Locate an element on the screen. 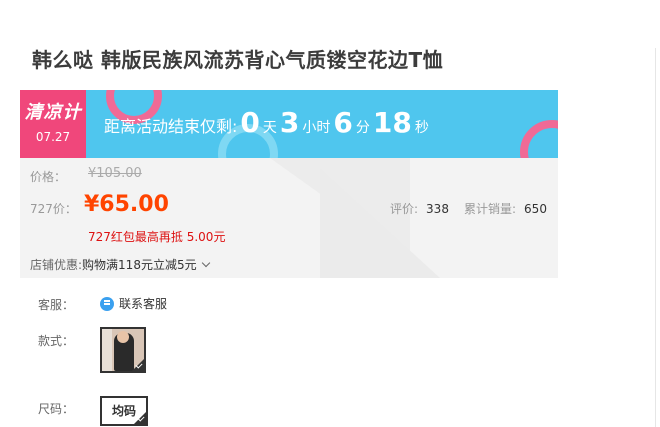  original-price: ¥105.00 is located at coordinates (115, 173).